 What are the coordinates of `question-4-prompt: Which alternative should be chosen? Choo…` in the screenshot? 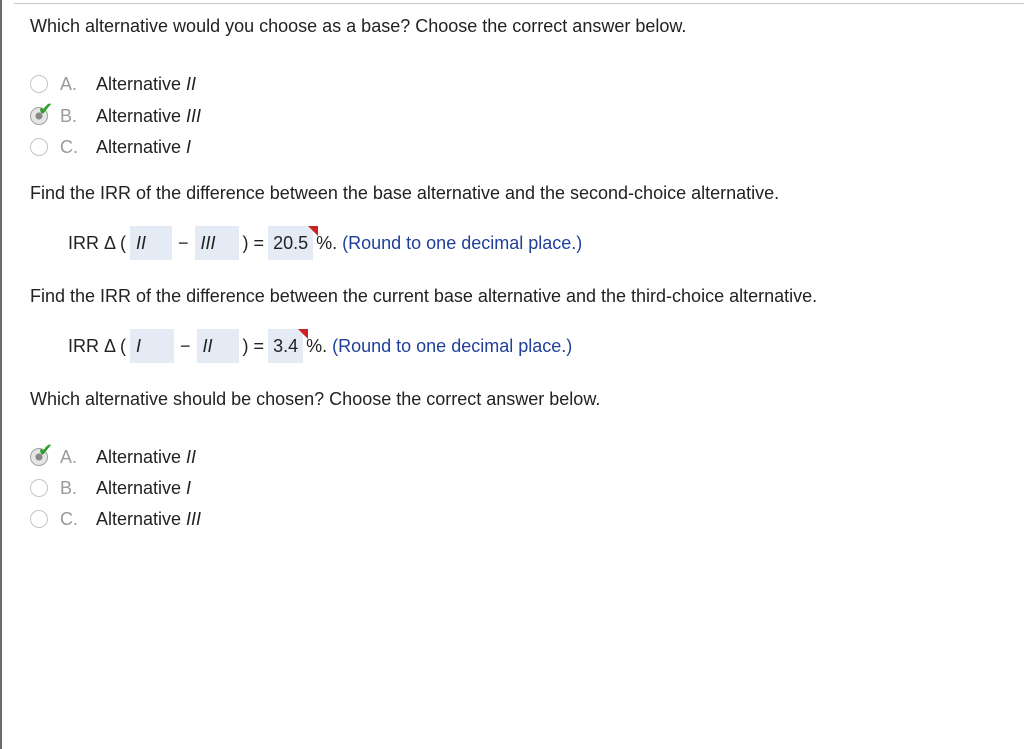 It's located at (315, 399).